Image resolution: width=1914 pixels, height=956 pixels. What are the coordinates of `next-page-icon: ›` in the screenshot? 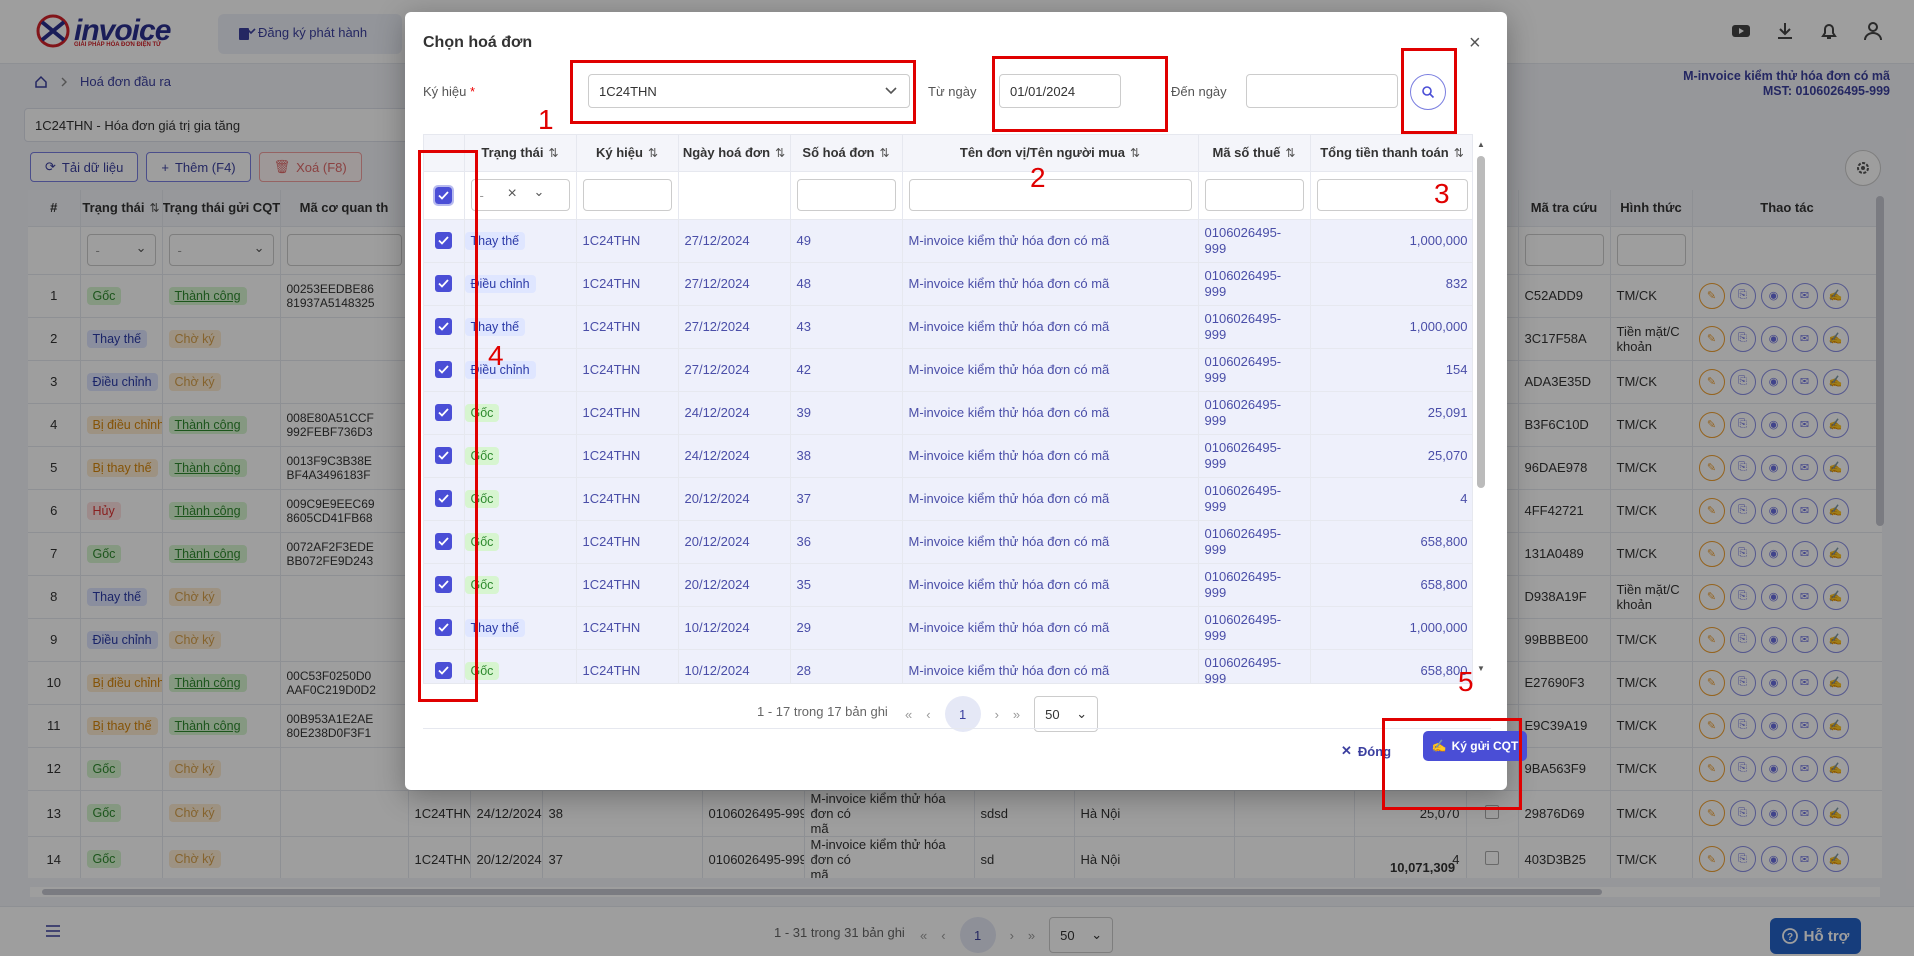 It's located at (997, 714).